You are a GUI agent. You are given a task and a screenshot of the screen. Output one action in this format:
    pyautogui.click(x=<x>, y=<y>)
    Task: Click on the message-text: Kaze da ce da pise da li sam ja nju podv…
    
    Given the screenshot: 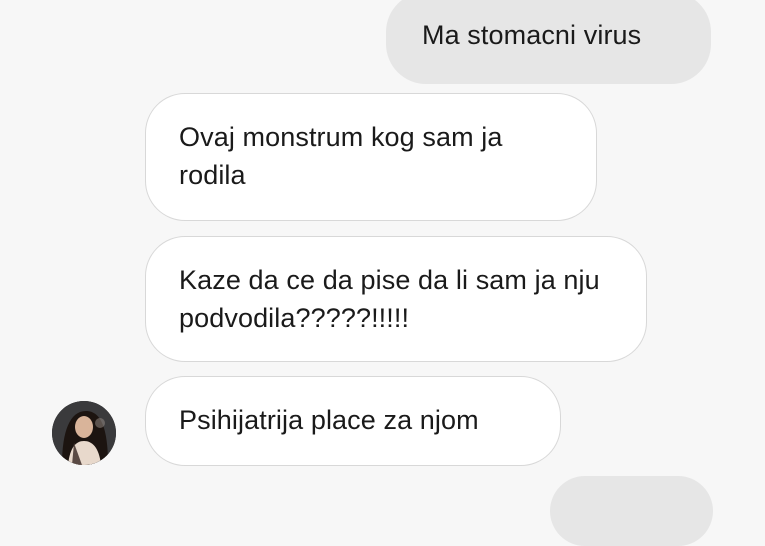 What is the action you would take?
    pyautogui.click(x=389, y=299)
    